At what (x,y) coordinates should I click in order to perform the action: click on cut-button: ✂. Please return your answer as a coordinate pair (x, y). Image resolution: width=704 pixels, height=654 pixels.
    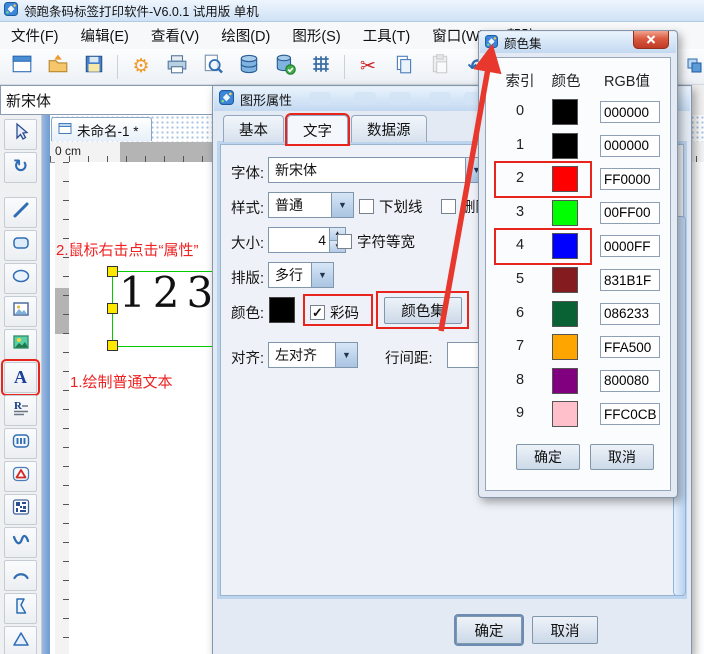
    Looking at the image, I should click on (368, 67).